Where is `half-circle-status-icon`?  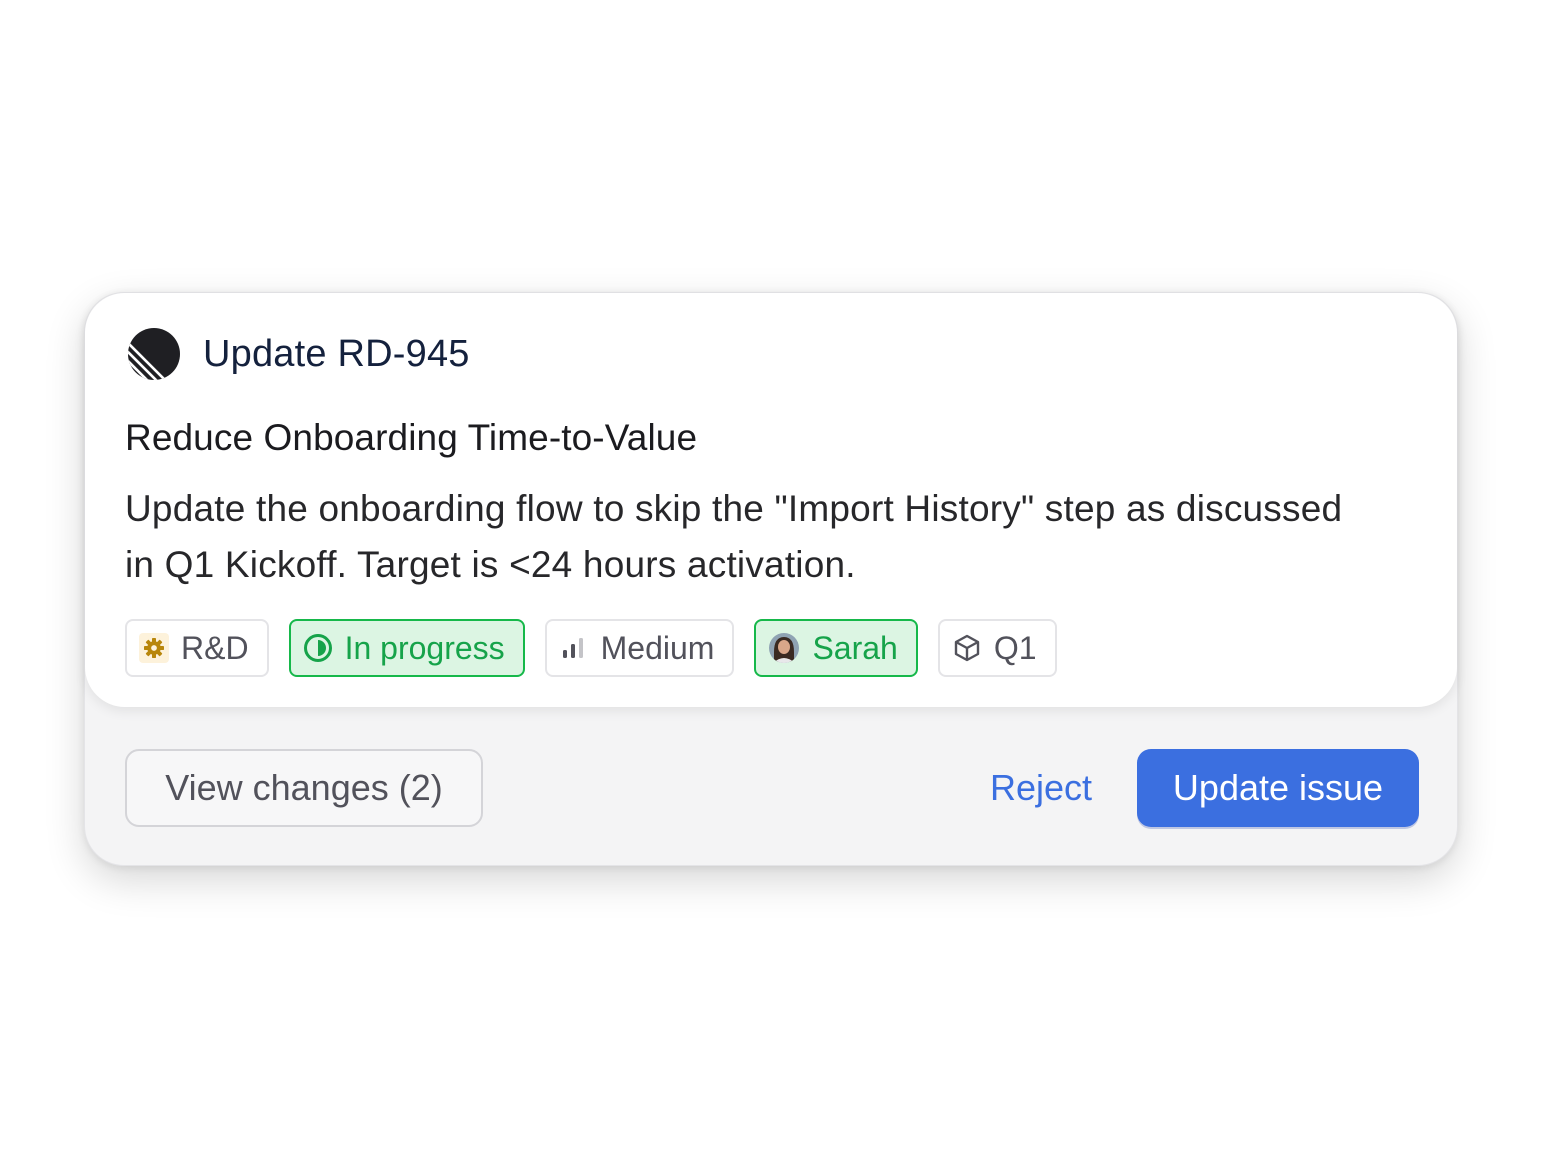 half-circle-status-icon is located at coordinates (317, 648).